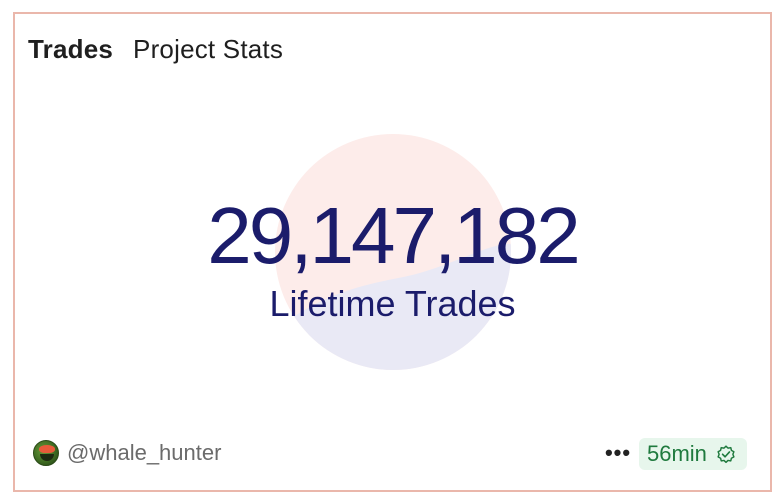 The height and width of the screenshot is (502, 784). Describe the element at coordinates (392, 303) in the screenshot. I see `lifetime-trades-label: Lifetime Trades` at that location.